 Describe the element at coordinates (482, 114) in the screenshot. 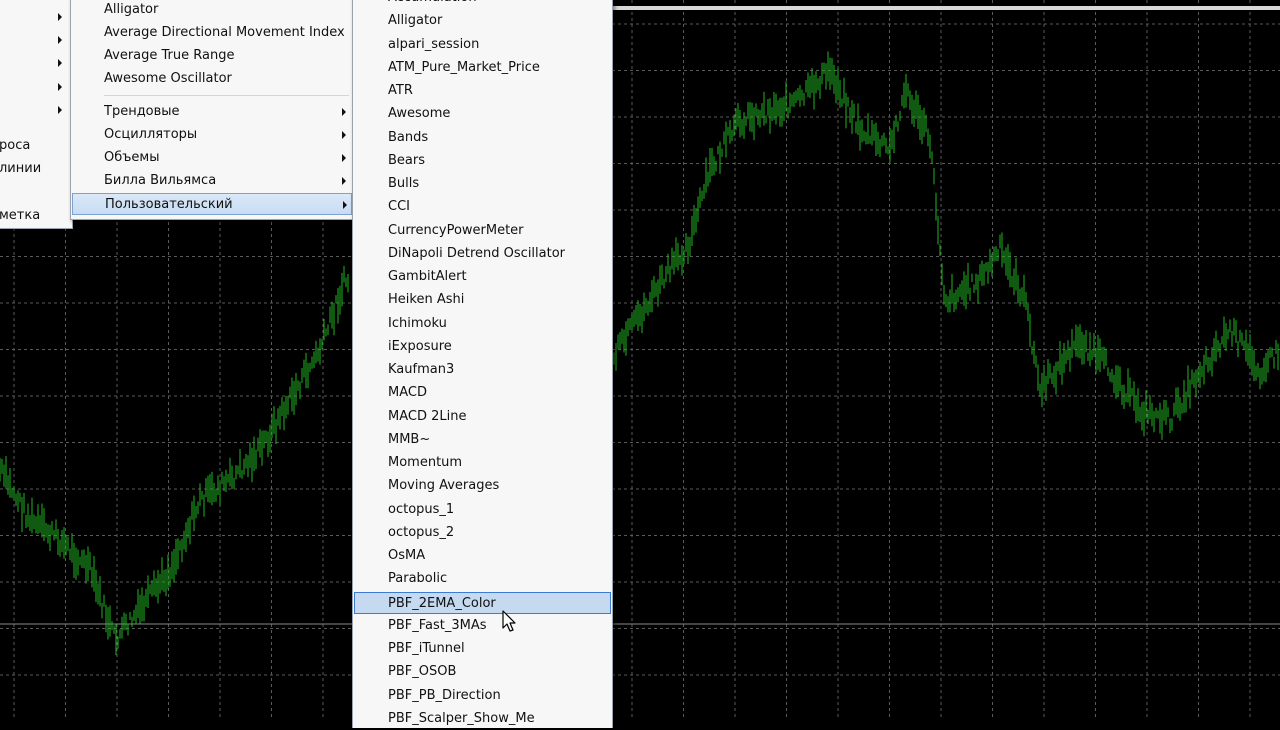

I see `custom-menu-item: Awesome` at that location.